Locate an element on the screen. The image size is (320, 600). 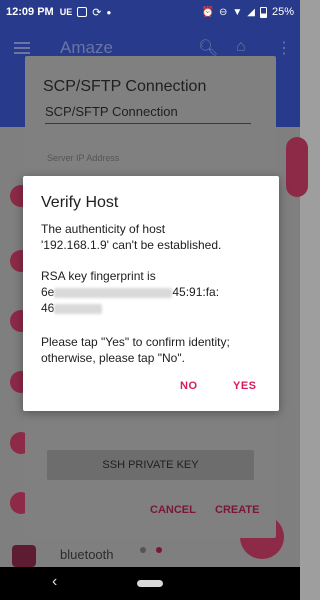
app-title: Amaze is located at coordinates (86, 47).